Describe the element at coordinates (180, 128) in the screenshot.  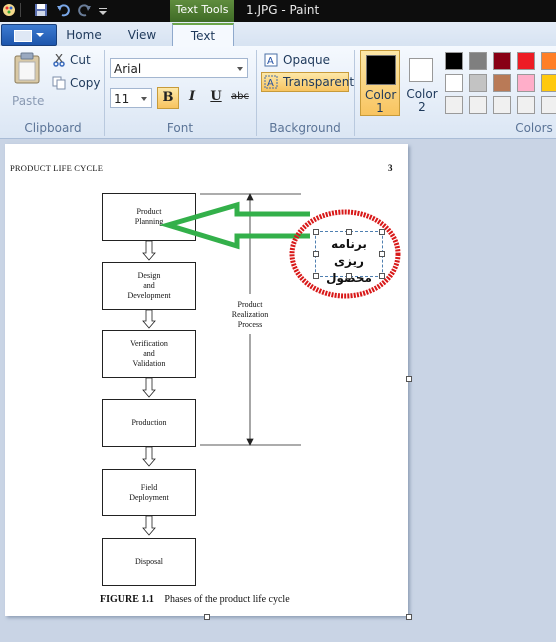
I see `font-group-label: Font` at that location.